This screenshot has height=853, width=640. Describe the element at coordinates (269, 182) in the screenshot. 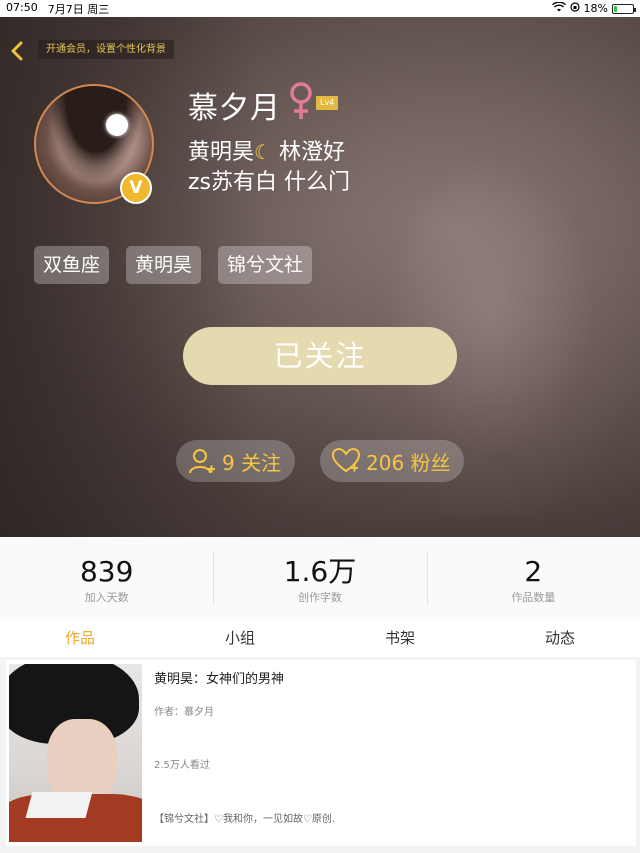

I see `bio-line-2: zs苏有白 什么门` at that location.